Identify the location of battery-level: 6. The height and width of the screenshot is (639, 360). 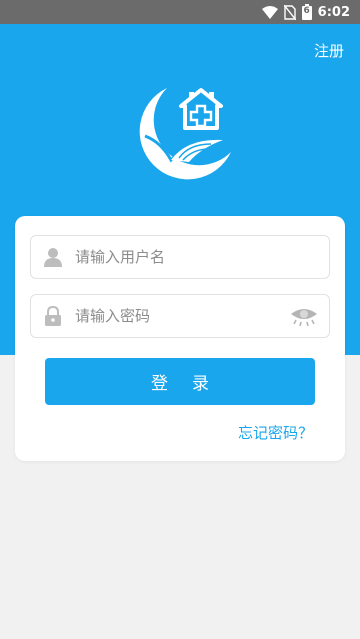
(306, 11).